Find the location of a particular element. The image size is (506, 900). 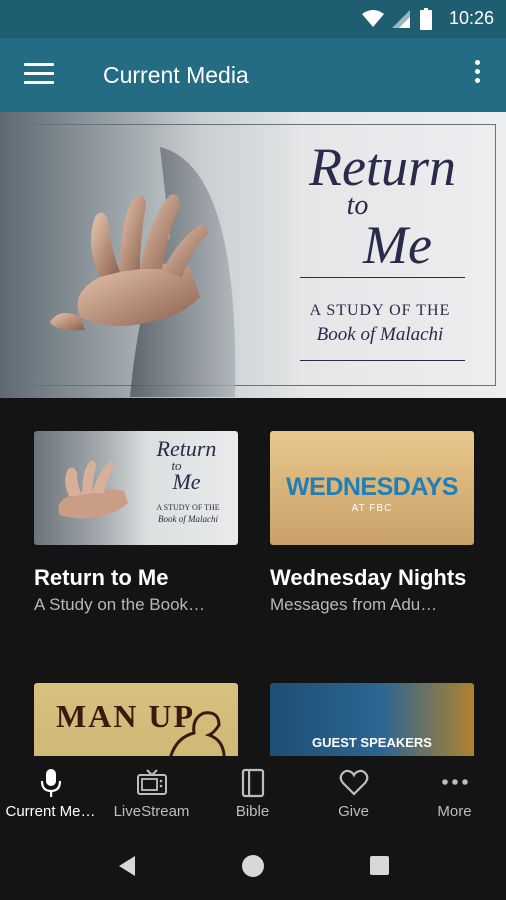

nav-item-livestream: LiveStream is located at coordinates (151, 793).